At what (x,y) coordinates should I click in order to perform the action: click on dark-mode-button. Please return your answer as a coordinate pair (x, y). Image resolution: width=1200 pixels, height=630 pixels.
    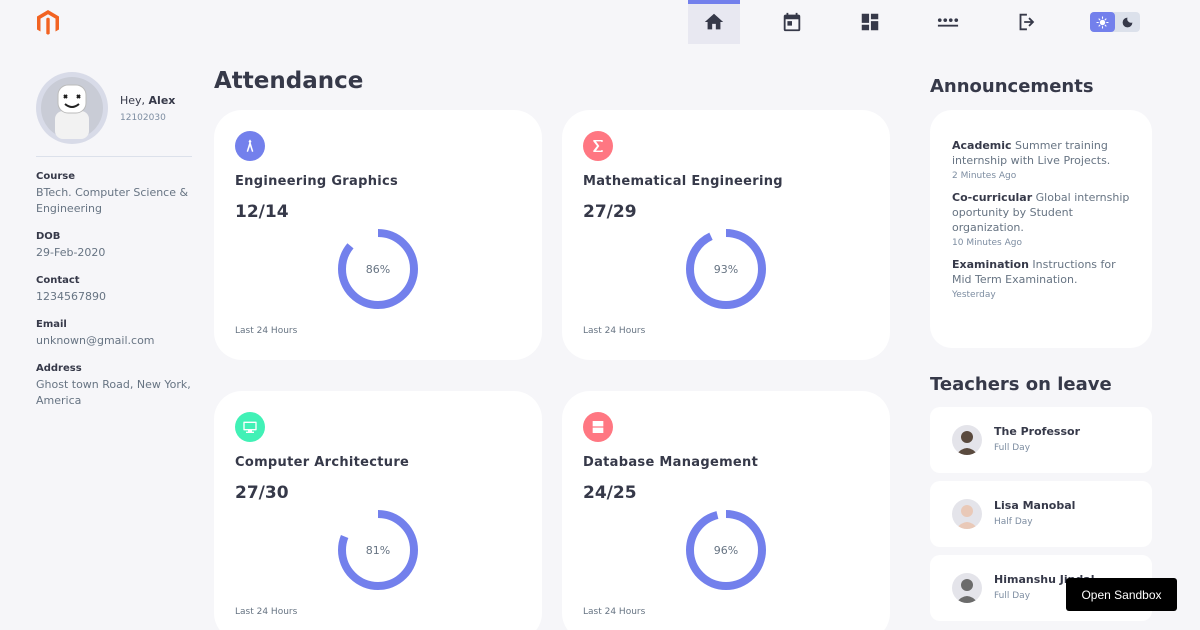
    Looking at the image, I should click on (1127, 22).